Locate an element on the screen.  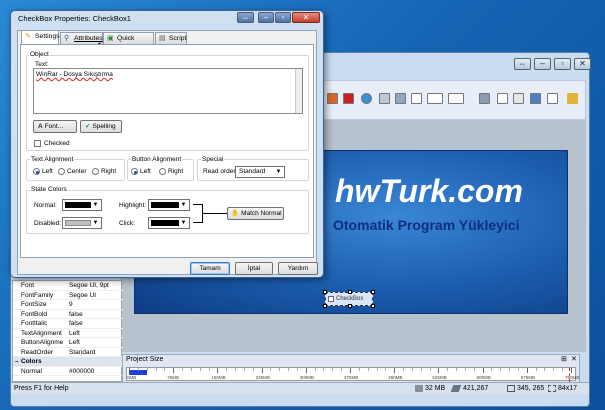
property-row: Font Segoe UI, 9pt is located at coordinates (68, 286).